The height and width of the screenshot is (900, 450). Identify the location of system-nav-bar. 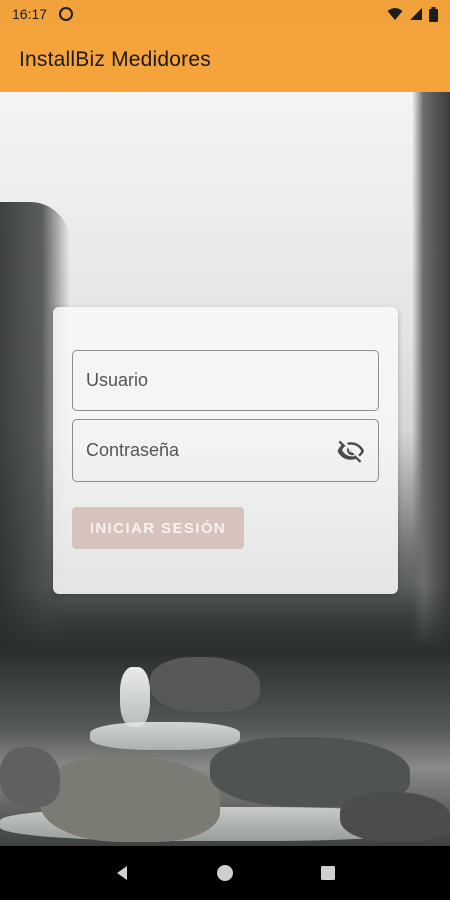
(225, 873).